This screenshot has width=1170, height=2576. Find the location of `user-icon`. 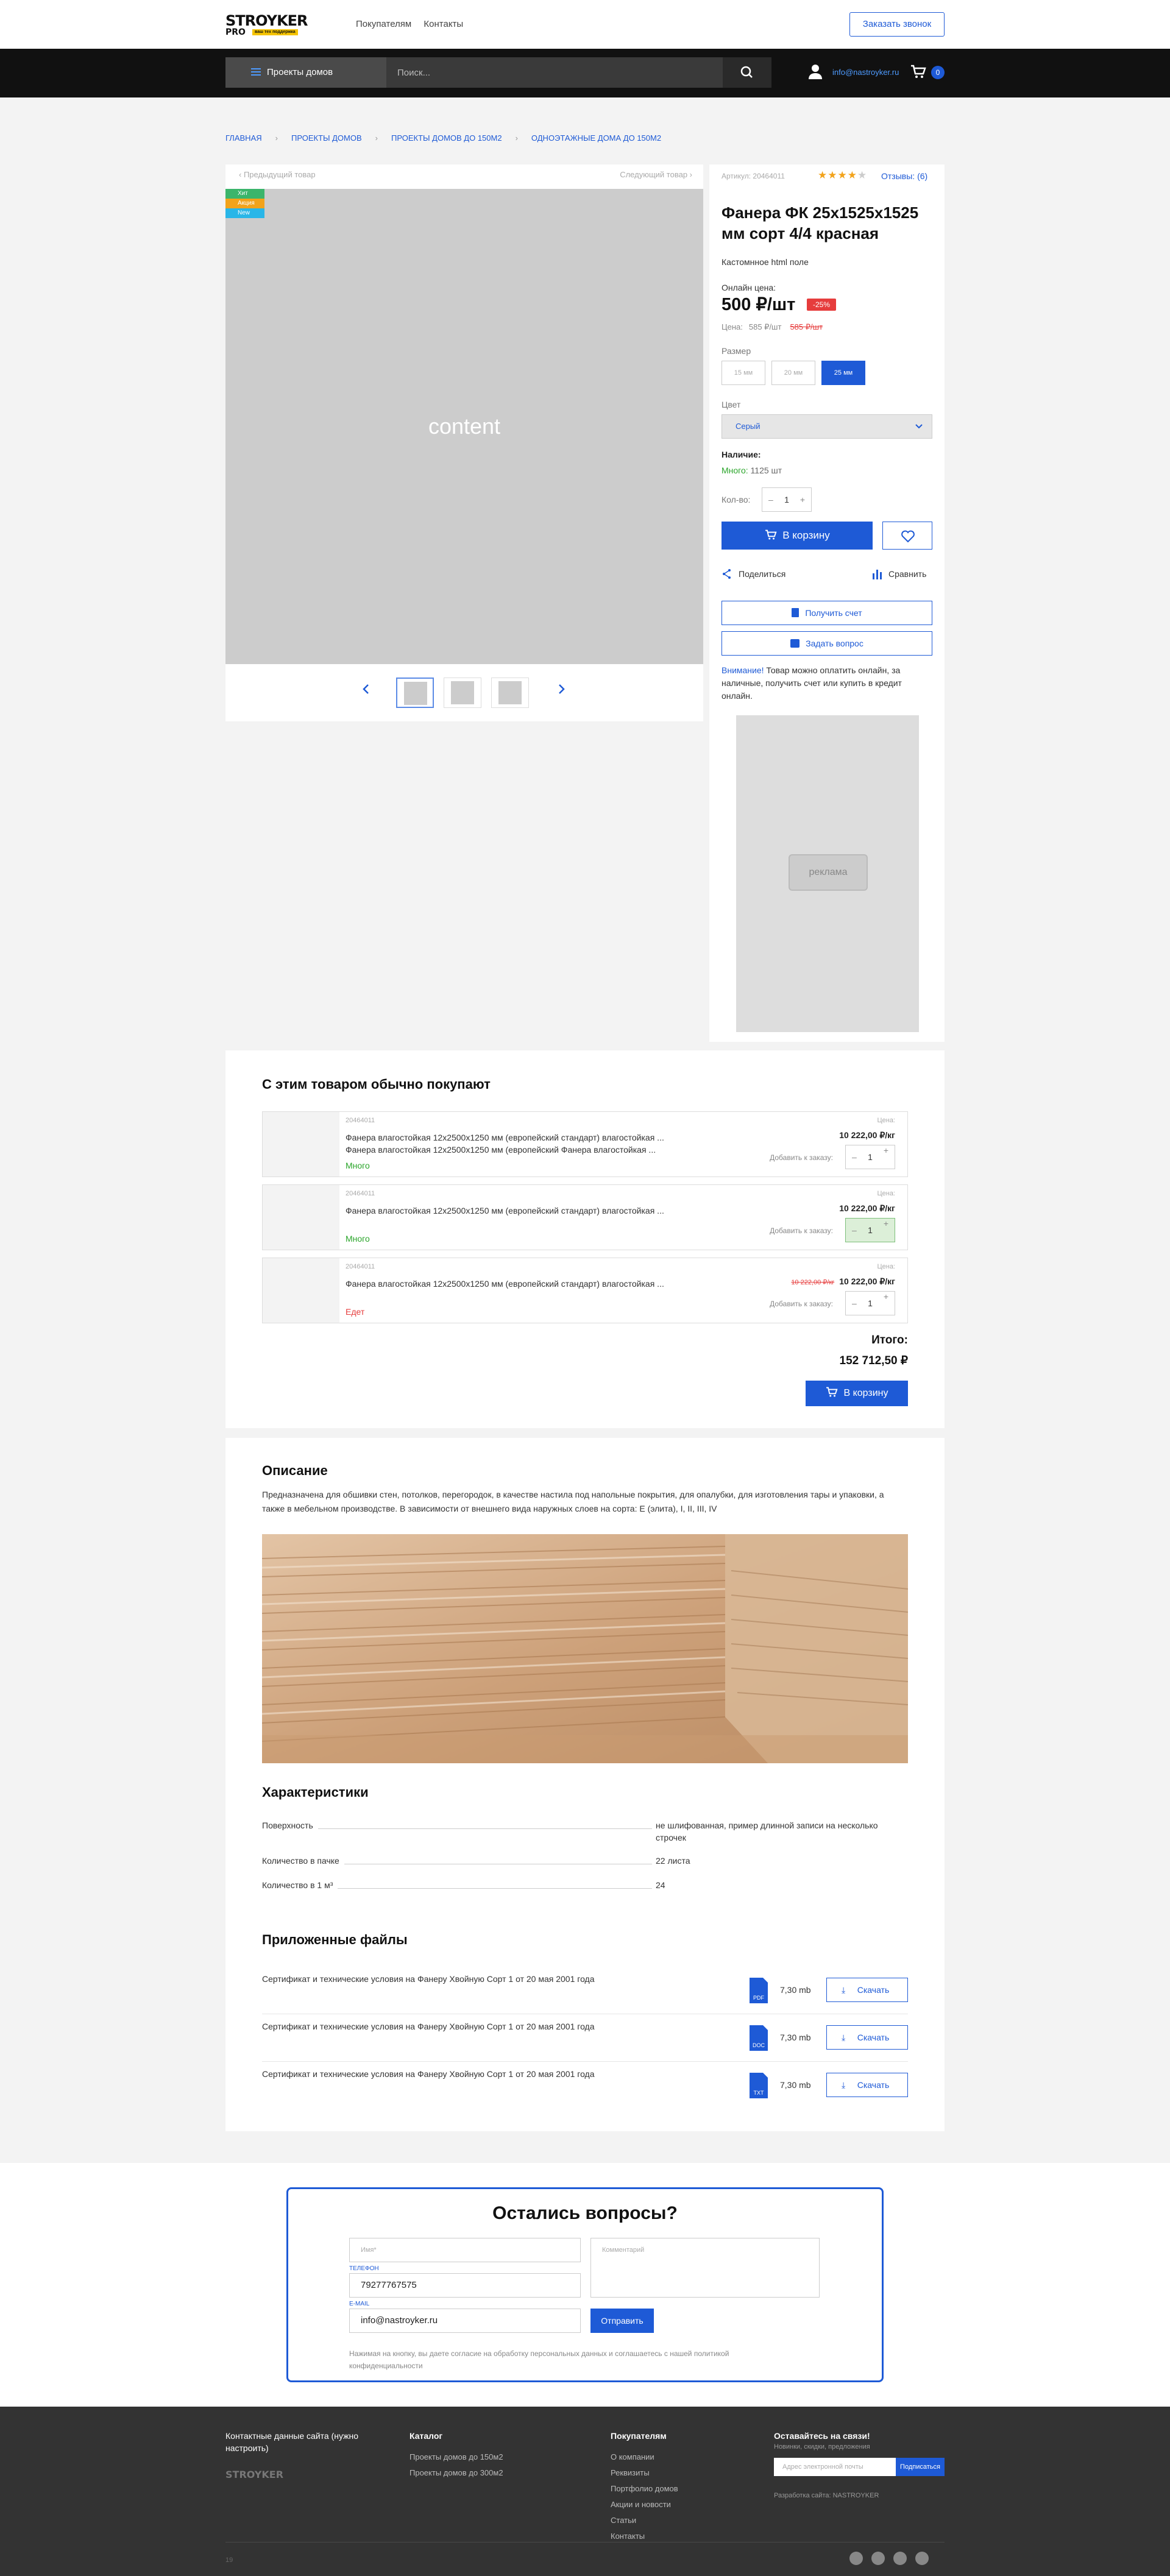

user-icon is located at coordinates (815, 71).